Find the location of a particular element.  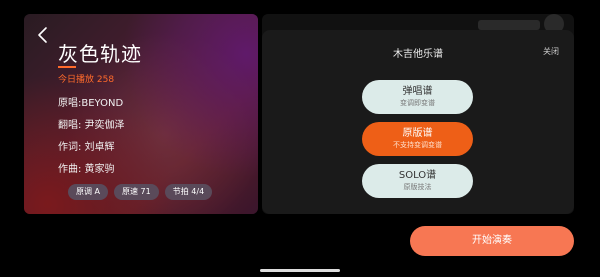

lyricist: 作词: 刘卓辉 is located at coordinates (86, 147).